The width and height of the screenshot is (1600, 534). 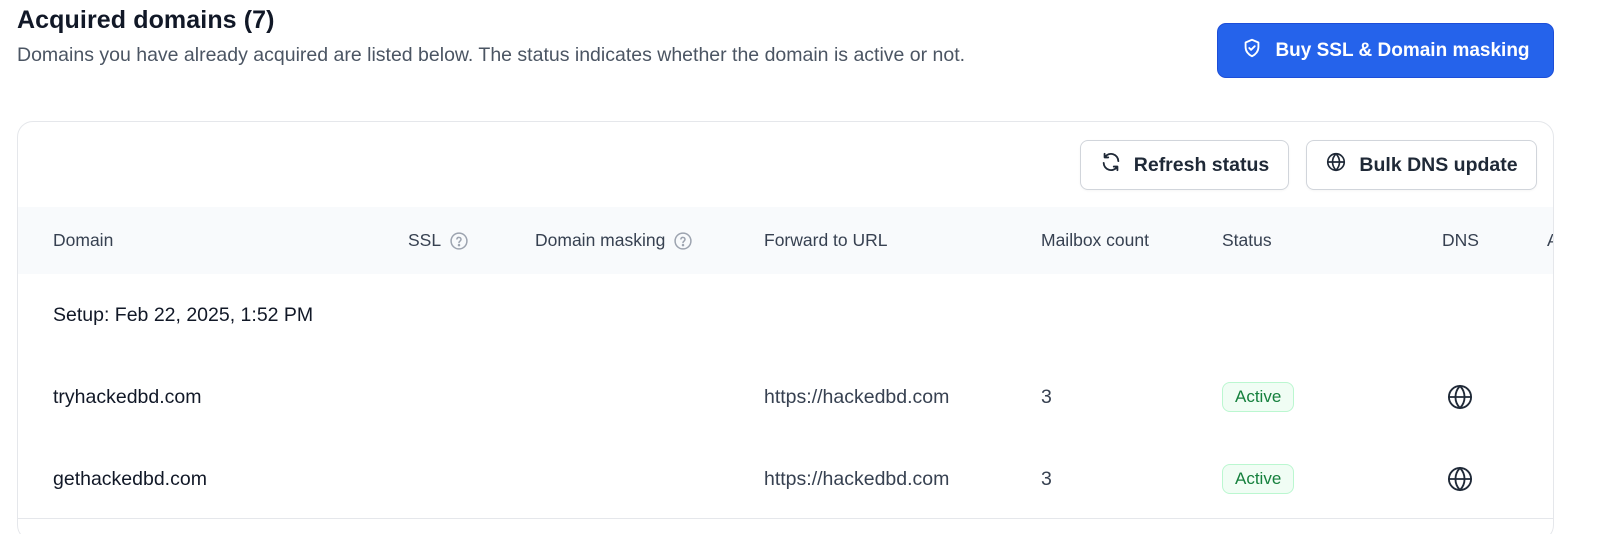 I want to click on setup-group-label: Setup: Feb 22, 2025, 1:52 PM, so click(x=183, y=315).